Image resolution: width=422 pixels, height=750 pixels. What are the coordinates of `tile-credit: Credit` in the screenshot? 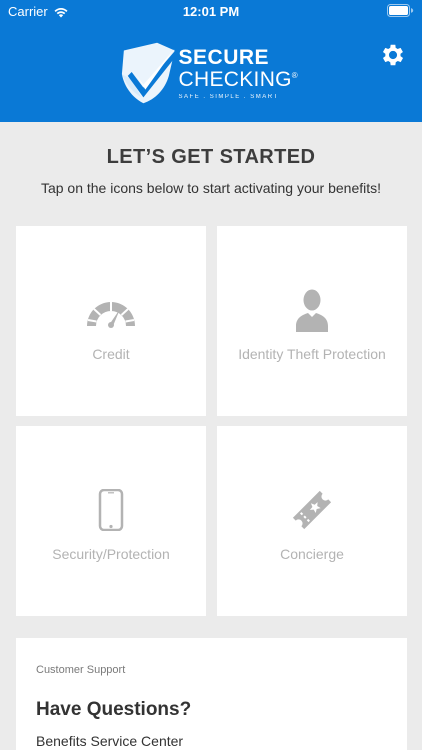 It's located at (111, 321).